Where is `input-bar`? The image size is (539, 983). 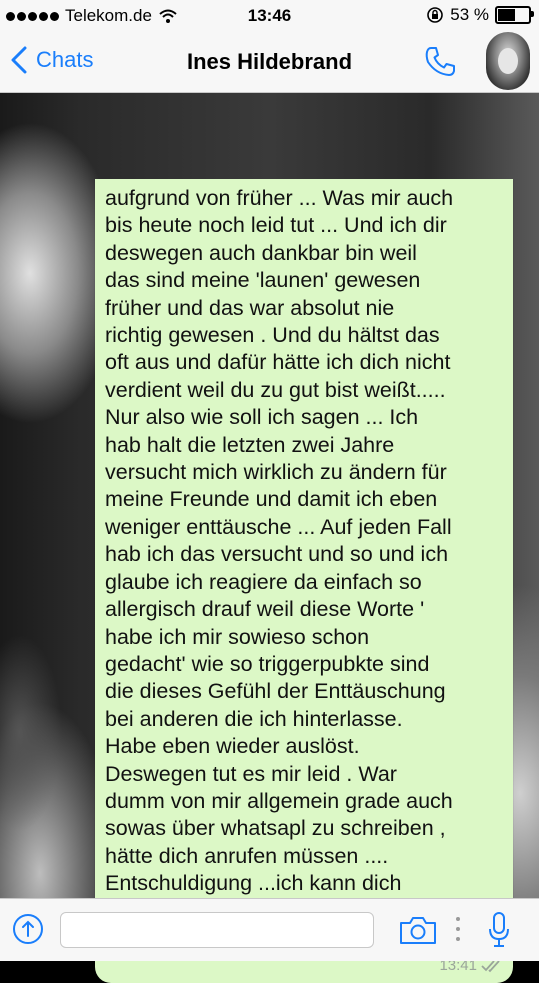
input-bar is located at coordinates (269, 929).